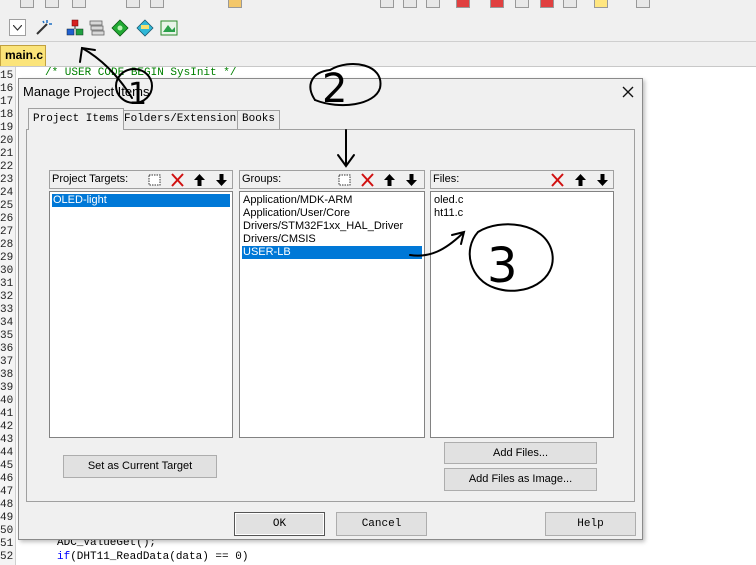 The image size is (756, 565). Describe the element at coordinates (522, 314) in the screenshot. I see `files-list: oled.c ht11.c` at that location.